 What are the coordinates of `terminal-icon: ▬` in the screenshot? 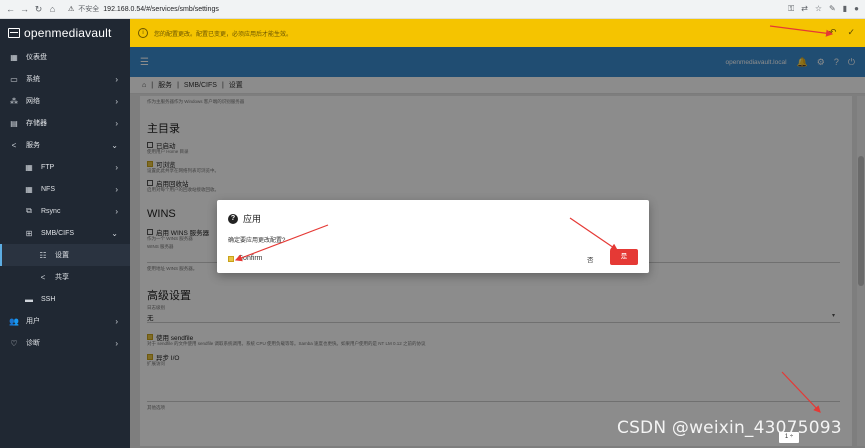 It's located at (29, 299).